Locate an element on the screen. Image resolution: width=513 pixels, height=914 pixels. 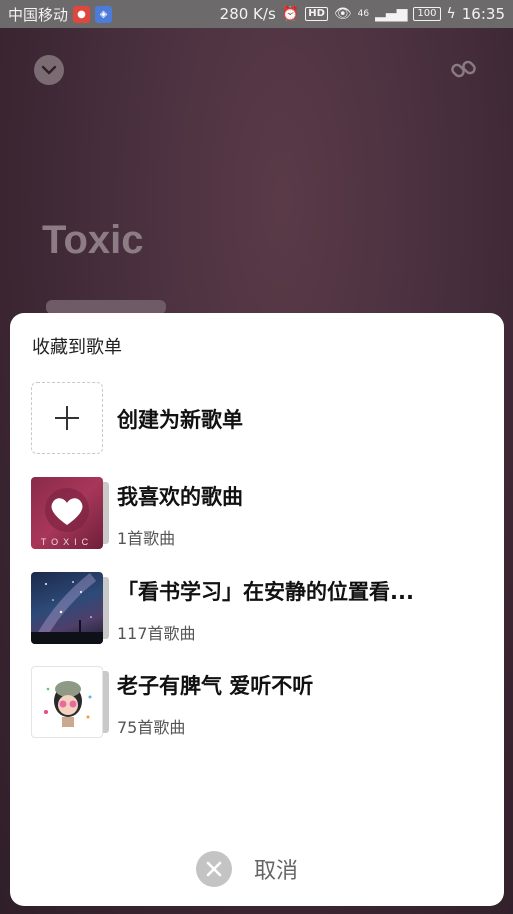
create-playlist-thumb is located at coordinates (67, 418).